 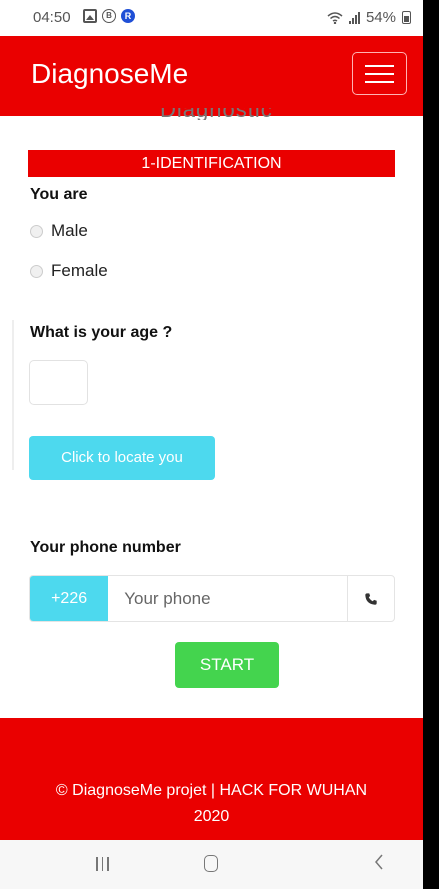 What do you see at coordinates (354, 17) in the screenshot?
I see `signal-icon` at bounding box center [354, 17].